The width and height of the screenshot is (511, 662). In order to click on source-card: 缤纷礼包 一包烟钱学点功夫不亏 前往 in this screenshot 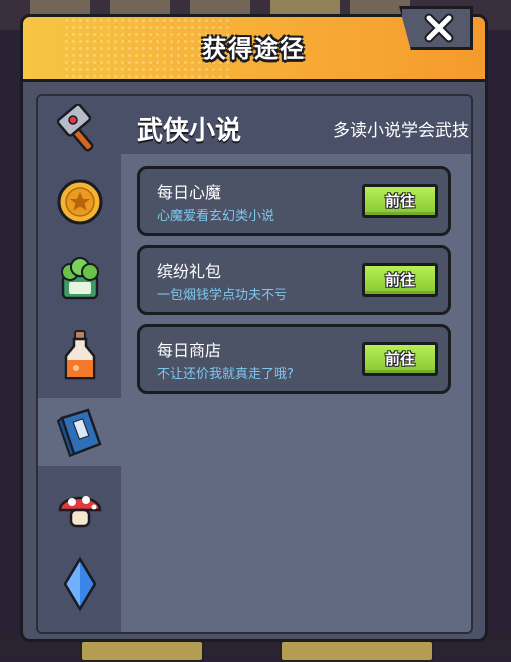, I will do `click(294, 280)`.